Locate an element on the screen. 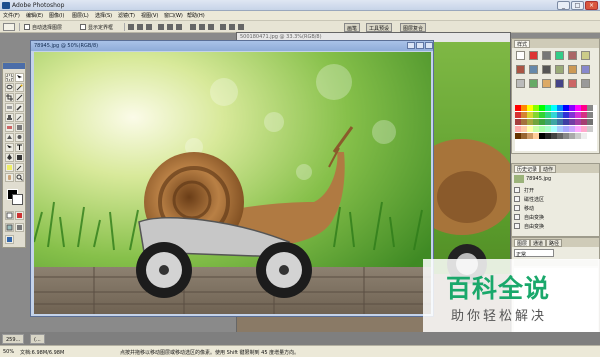  move-tool-icon is located at coordinates (19, 77).